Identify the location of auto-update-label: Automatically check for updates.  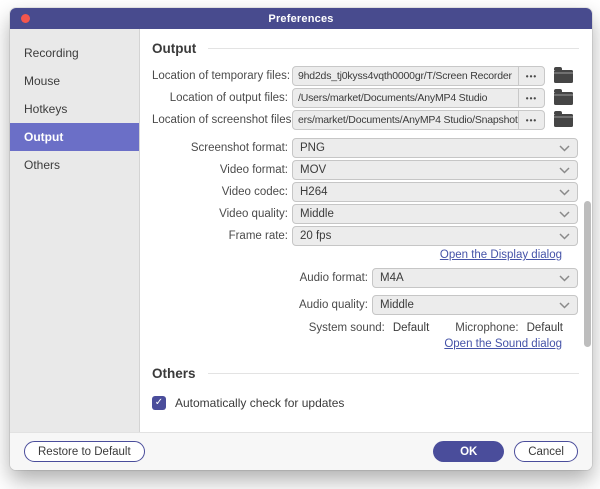
(260, 403).